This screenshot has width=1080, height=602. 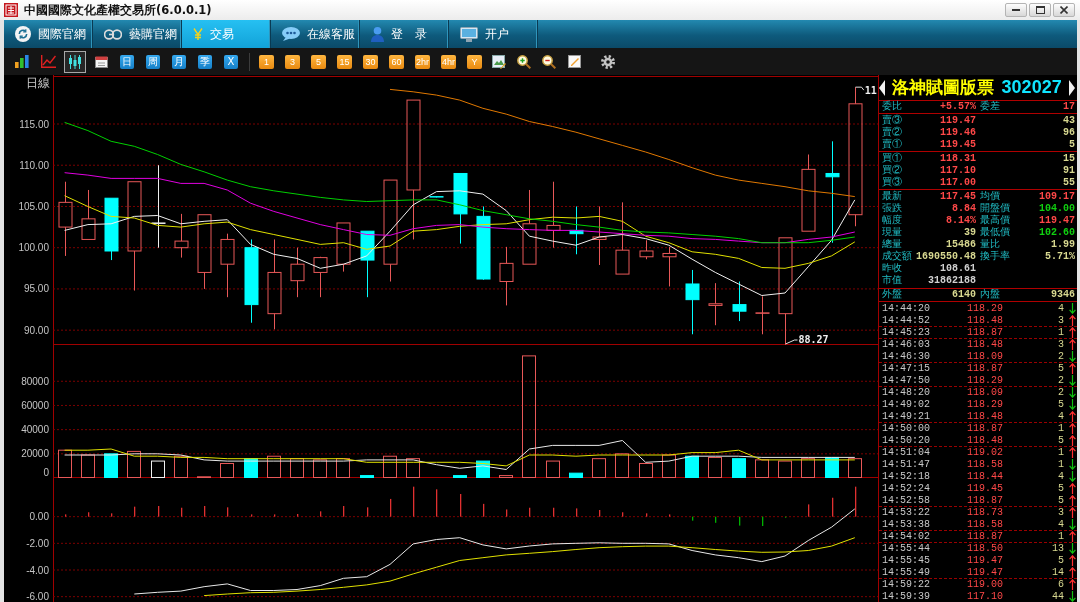 What do you see at coordinates (1060, 584) in the screenshot?
I see `trade-volume: 6` at bounding box center [1060, 584].